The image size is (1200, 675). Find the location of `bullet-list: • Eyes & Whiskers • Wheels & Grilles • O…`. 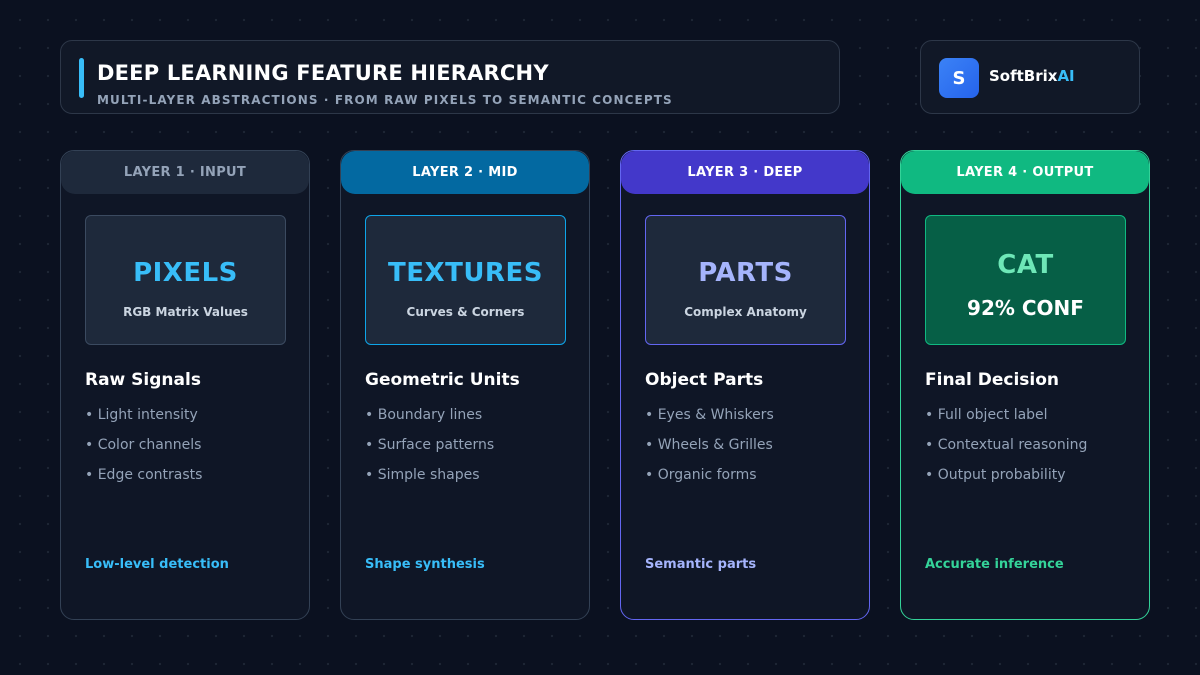

bullet-list: • Eyes & Whiskers • Wheels & Grilles • O… is located at coordinates (709, 451).